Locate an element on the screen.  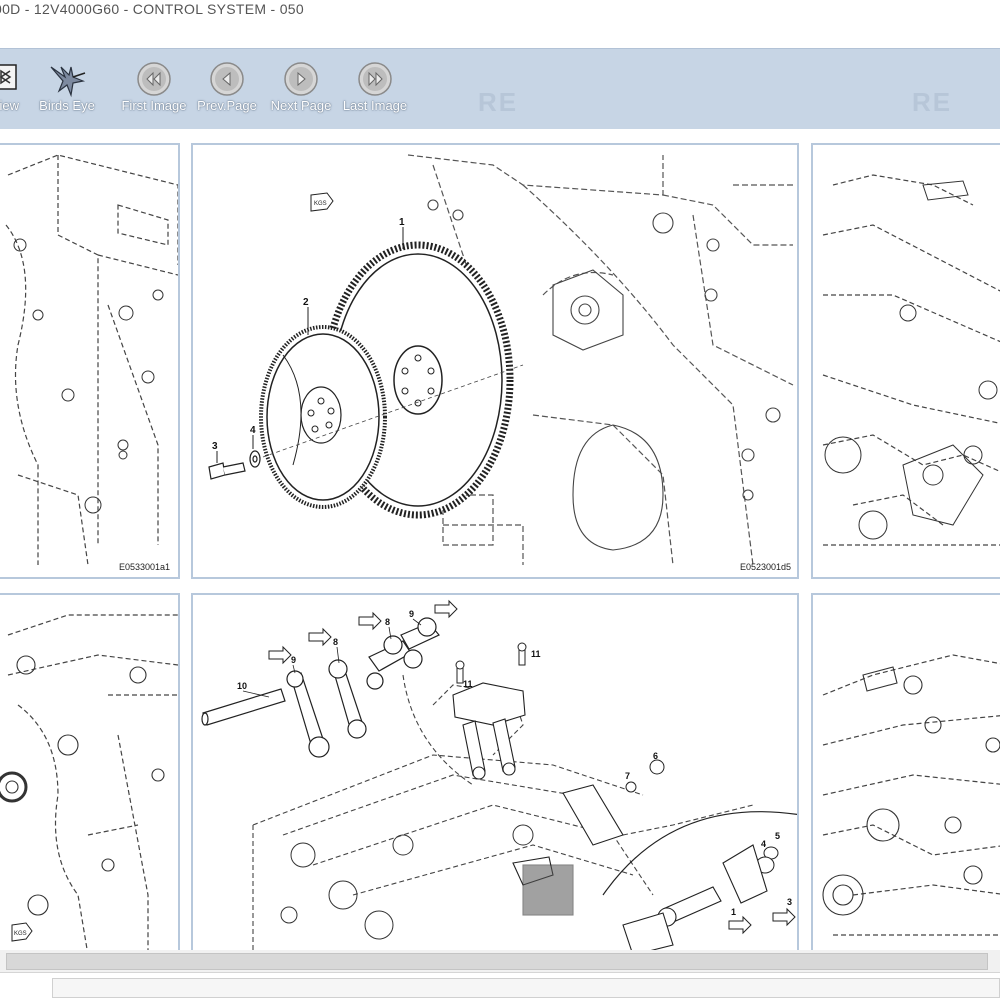
window-title-bar: 00D - 12V4000G60 - CONTROL SYSTEM - 050 is located at coordinates (500, 11).